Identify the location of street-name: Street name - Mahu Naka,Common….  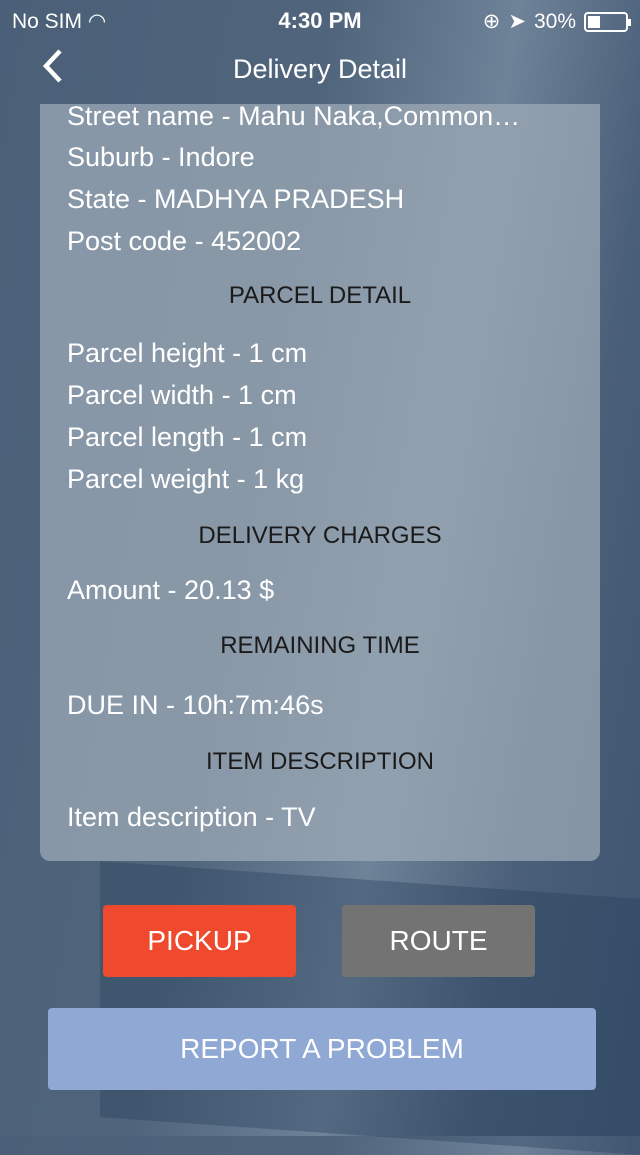
(294, 116).